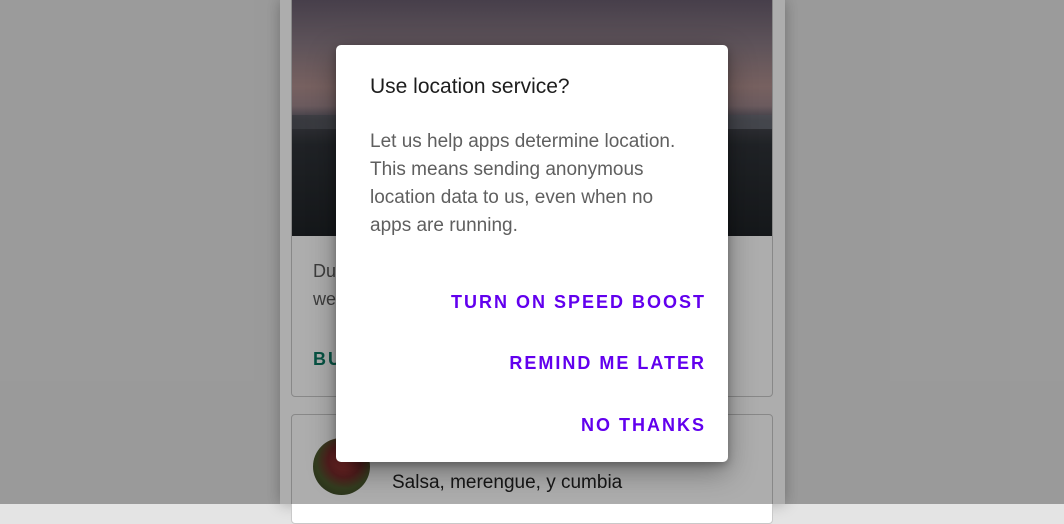  What do you see at coordinates (643, 425) in the screenshot?
I see `no-thanks-button: NO THANKS` at bounding box center [643, 425].